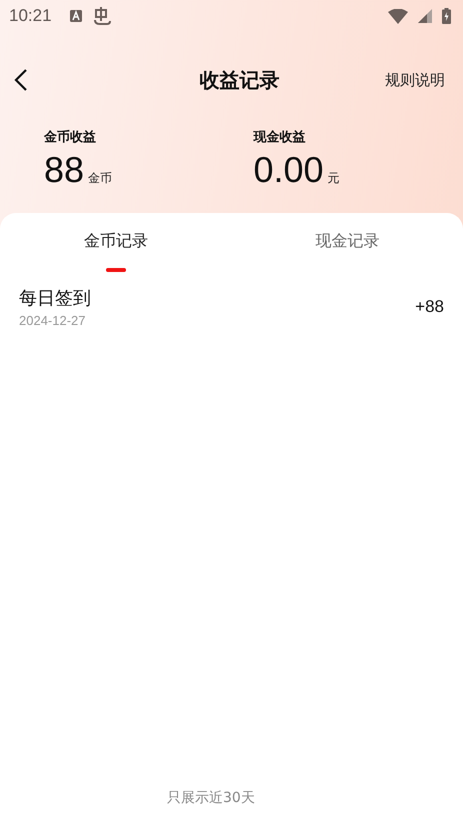 The height and width of the screenshot is (823, 463). What do you see at coordinates (398, 16) in the screenshot?
I see `wifi-icon` at bounding box center [398, 16].